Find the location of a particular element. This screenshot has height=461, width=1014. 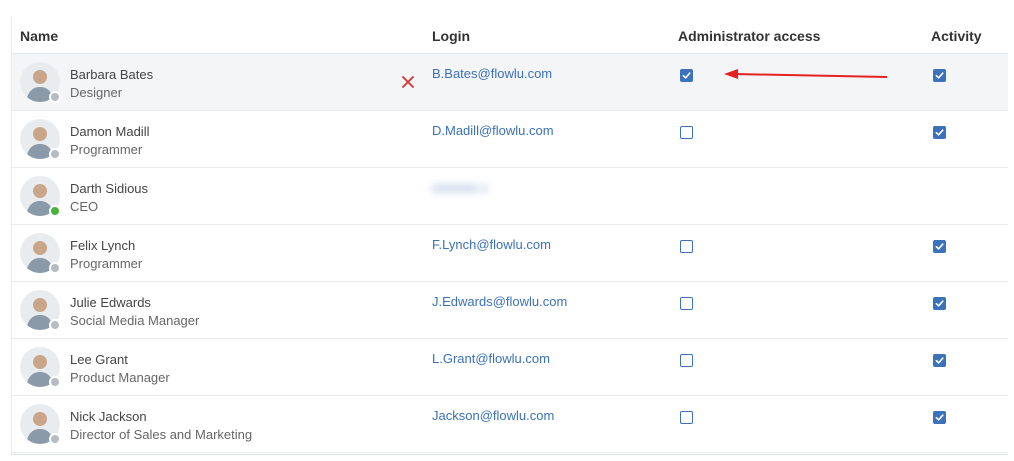

user-login-link: L.Grant@flowlu.com is located at coordinates (491, 358).